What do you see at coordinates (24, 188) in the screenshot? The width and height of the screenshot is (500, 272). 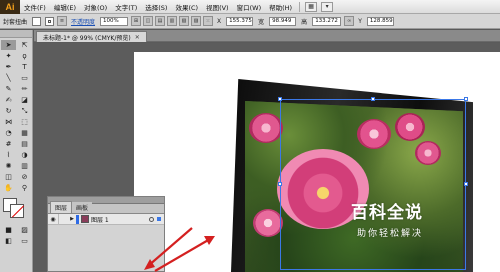 I see `zoom-tool-icon: ⚲` at bounding box center [24, 188].